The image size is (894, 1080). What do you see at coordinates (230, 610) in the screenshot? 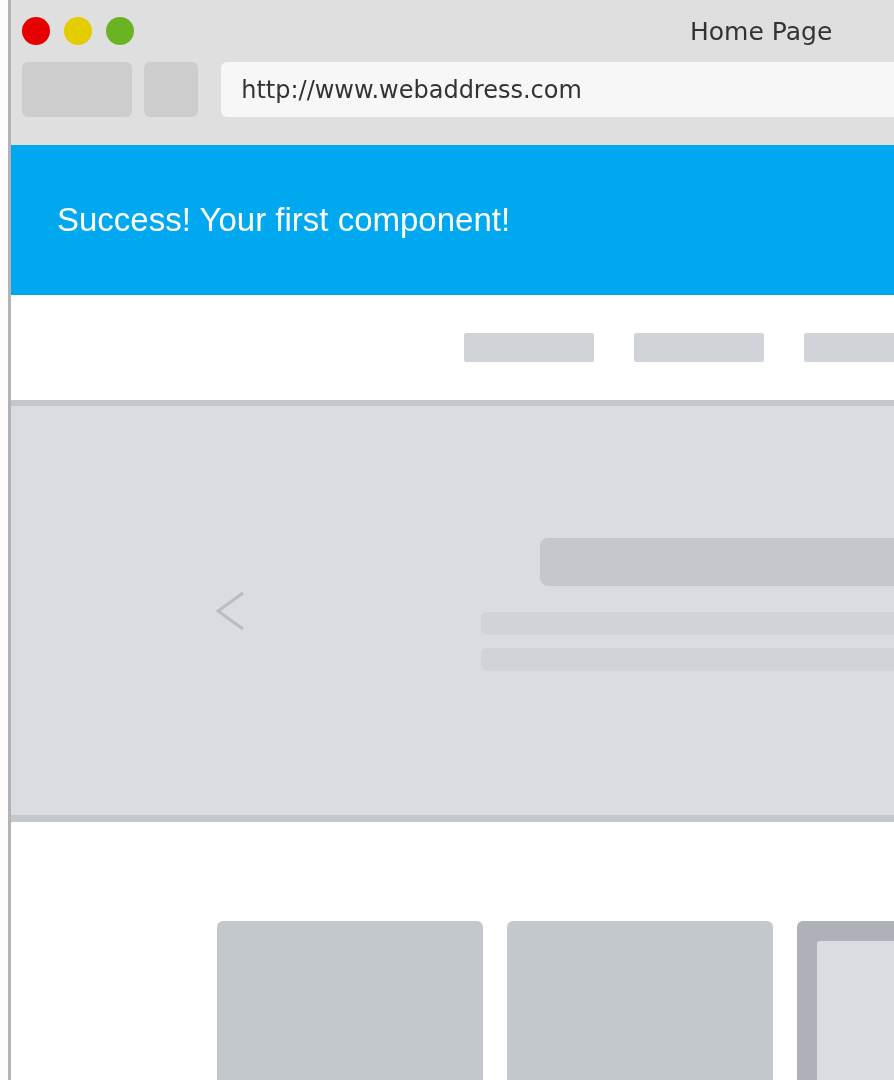
I see `chevron-left-icon` at bounding box center [230, 610].